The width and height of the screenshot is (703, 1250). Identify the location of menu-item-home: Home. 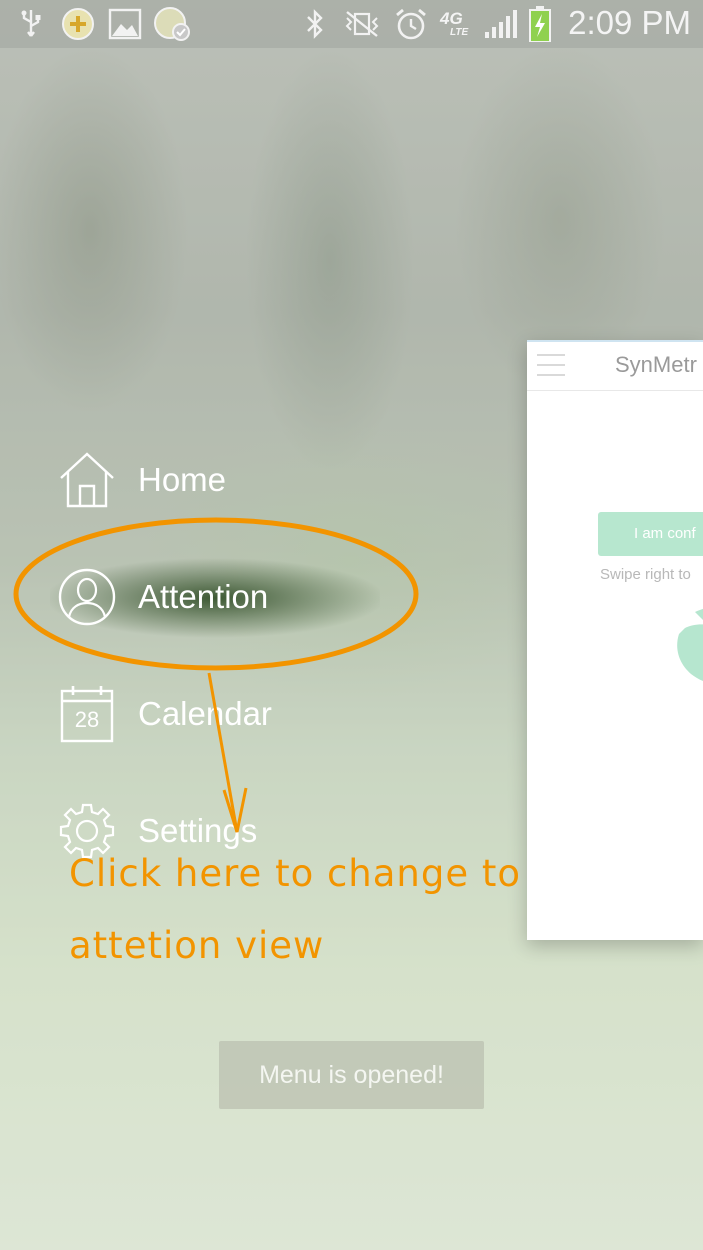
(141, 480).